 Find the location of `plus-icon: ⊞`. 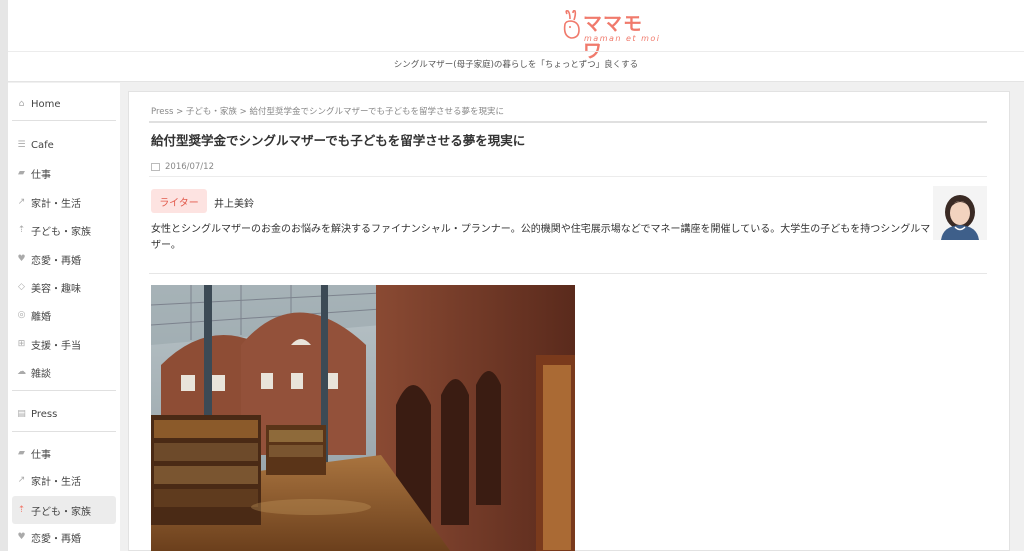

plus-icon: ⊞ is located at coordinates (21, 344).